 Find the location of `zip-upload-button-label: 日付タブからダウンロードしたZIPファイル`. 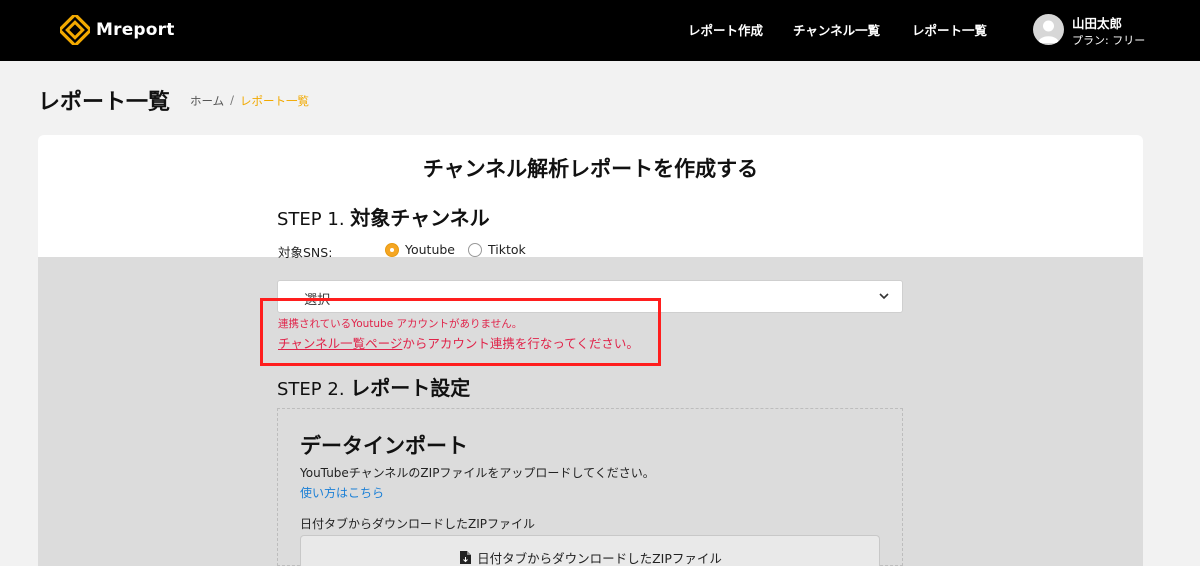

zip-upload-button-label: 日付タブからダウンロードしたZIPファイル is located at coordinates (599, 558).